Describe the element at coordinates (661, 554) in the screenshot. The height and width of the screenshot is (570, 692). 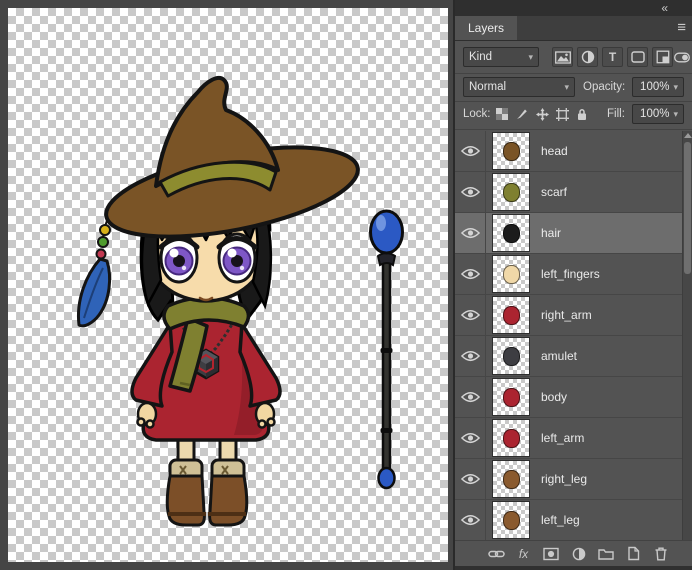
I see `delete-layer-trash-icon` at that location.